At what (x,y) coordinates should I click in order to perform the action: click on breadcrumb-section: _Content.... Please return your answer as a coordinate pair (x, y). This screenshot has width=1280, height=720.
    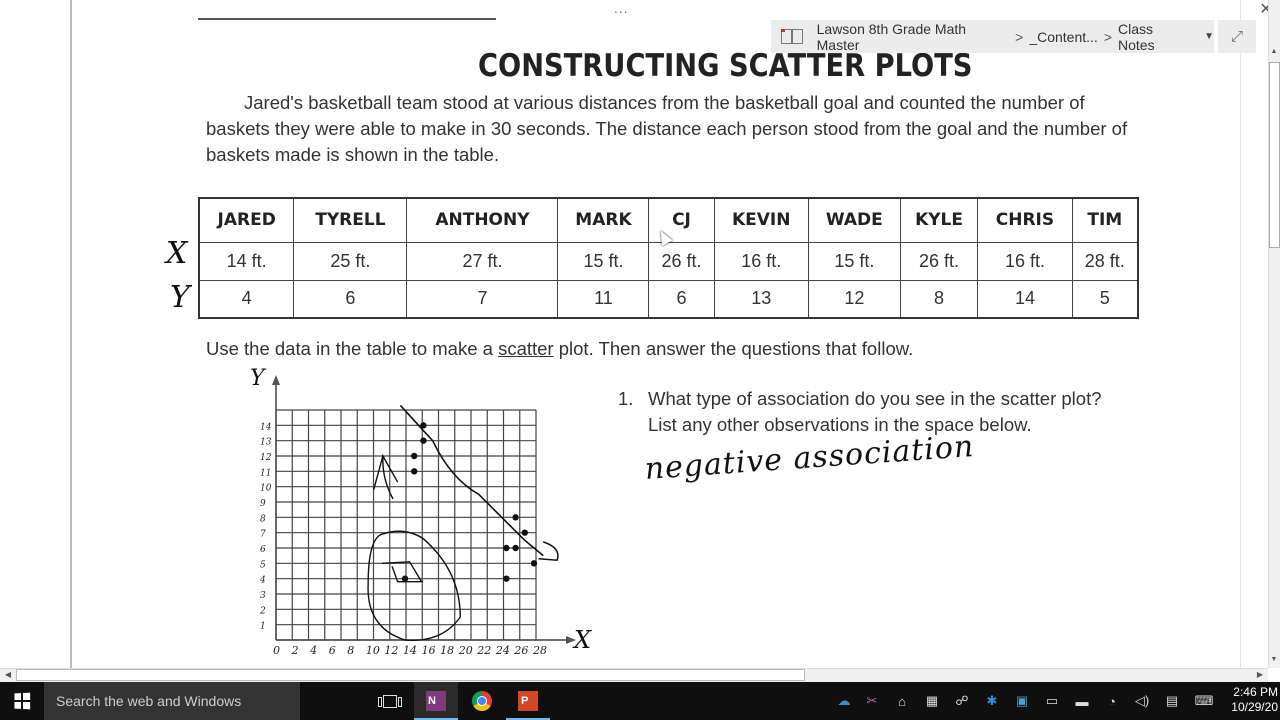
    Looking at the image, I should click on (1063, 37).